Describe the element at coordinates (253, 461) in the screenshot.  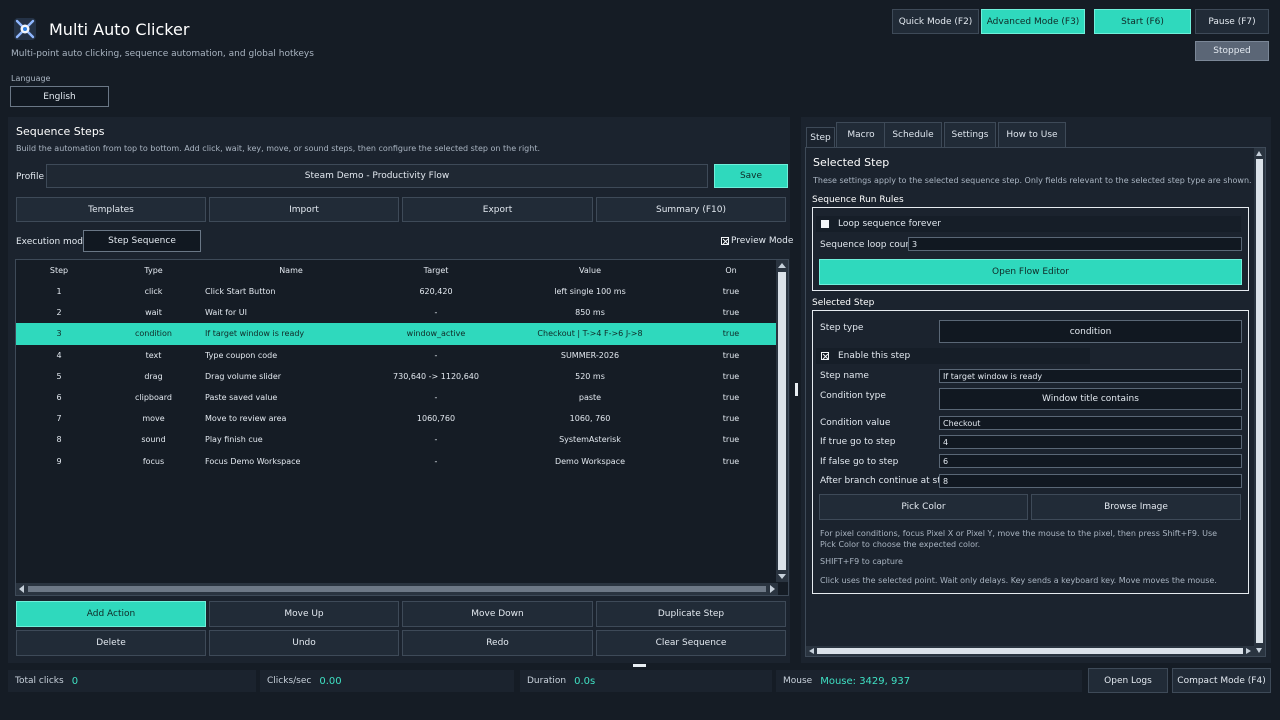
I see `cell-name: Focus Demo Workspace` at that location.